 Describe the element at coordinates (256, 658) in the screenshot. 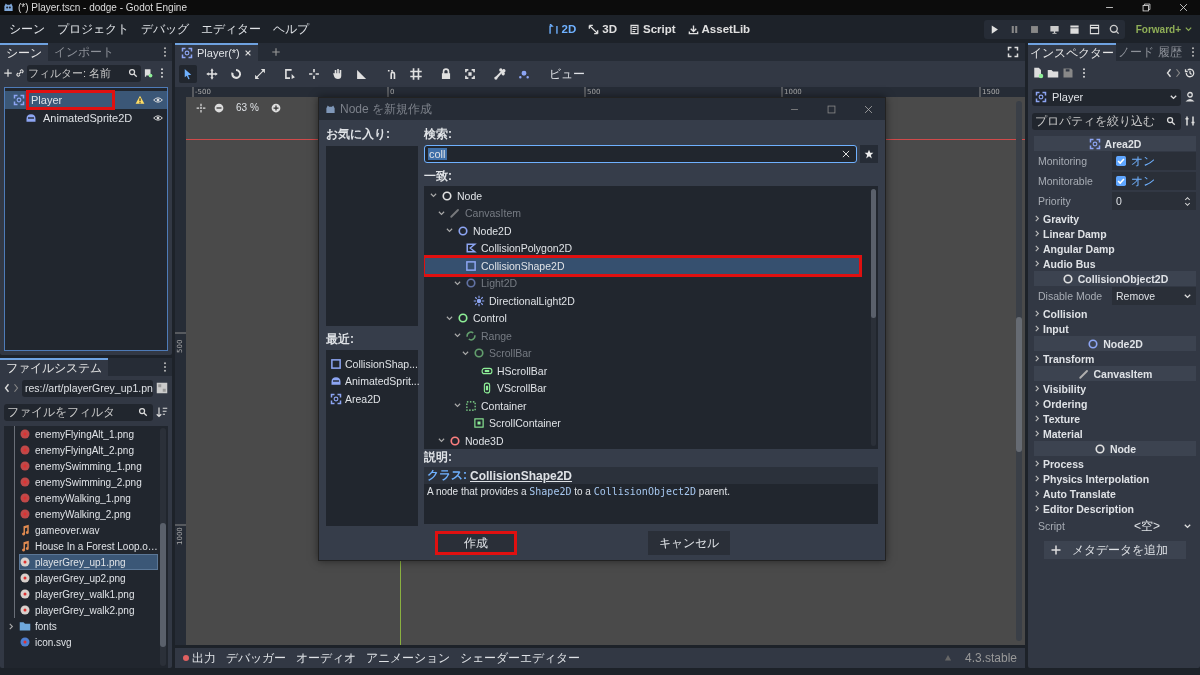

I see `bottom-tab: デバッガー` at that location.